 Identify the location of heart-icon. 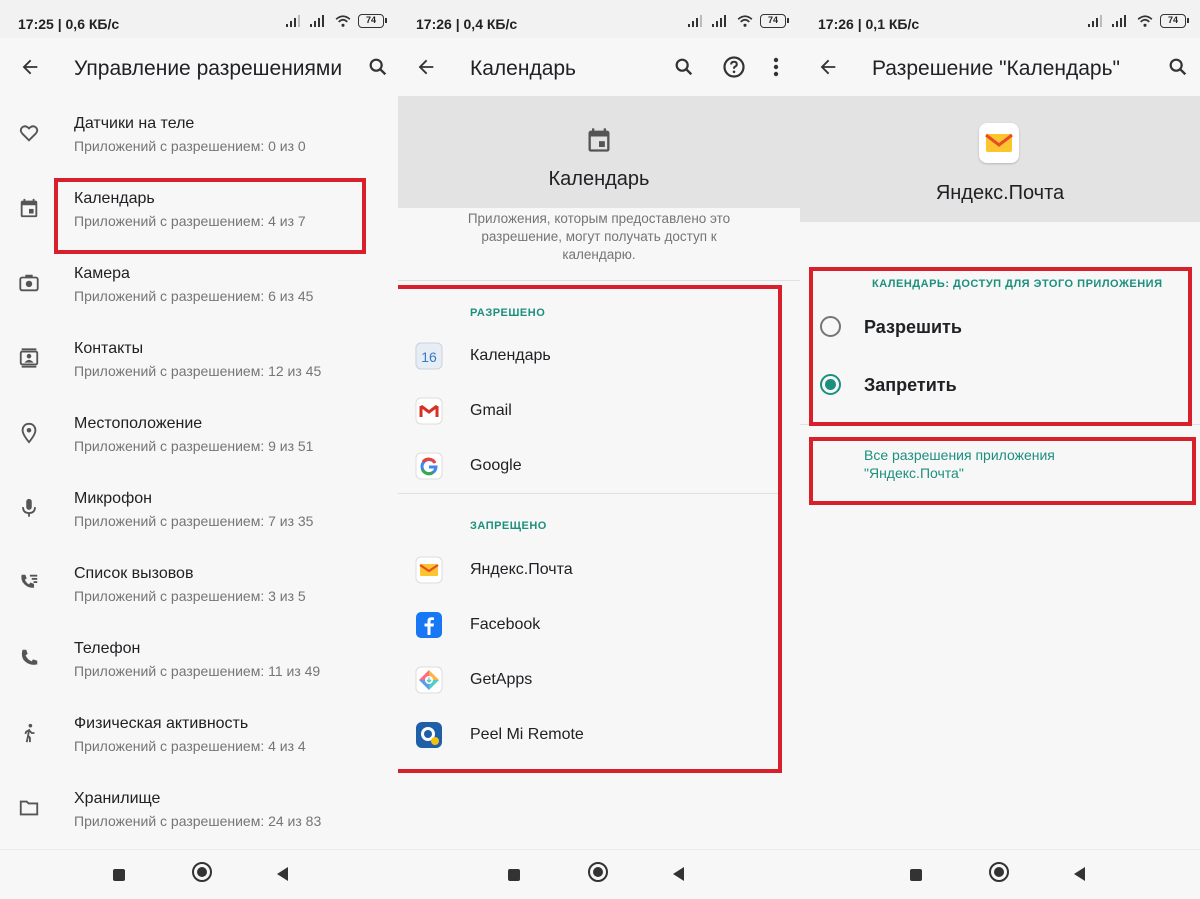
(29, 133).